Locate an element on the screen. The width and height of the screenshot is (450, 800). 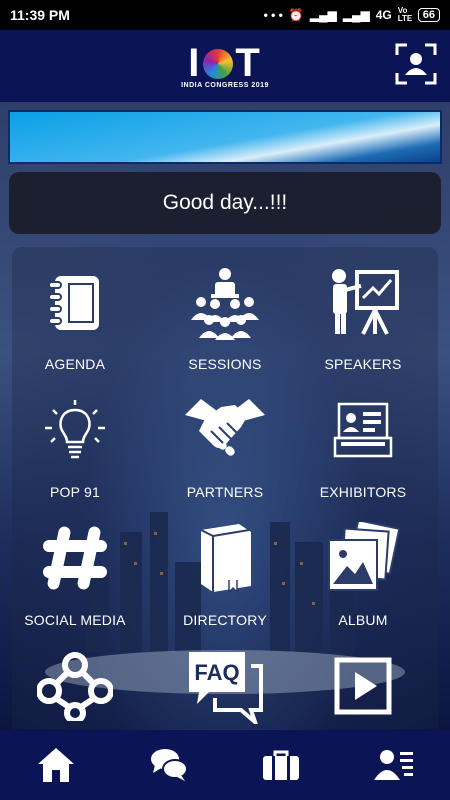
status-bar: 11:39 PM • • • ⏰ ▂▄▆ ▂▄▆ 4G Vo LTE 66 is located at coordinates (225, 15).